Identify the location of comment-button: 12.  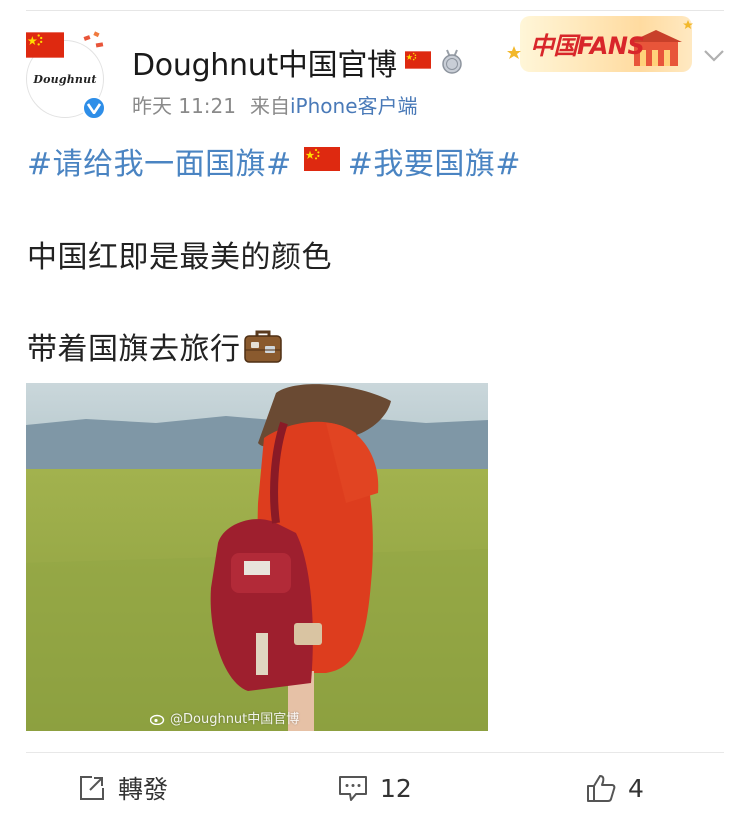
(375, 788).